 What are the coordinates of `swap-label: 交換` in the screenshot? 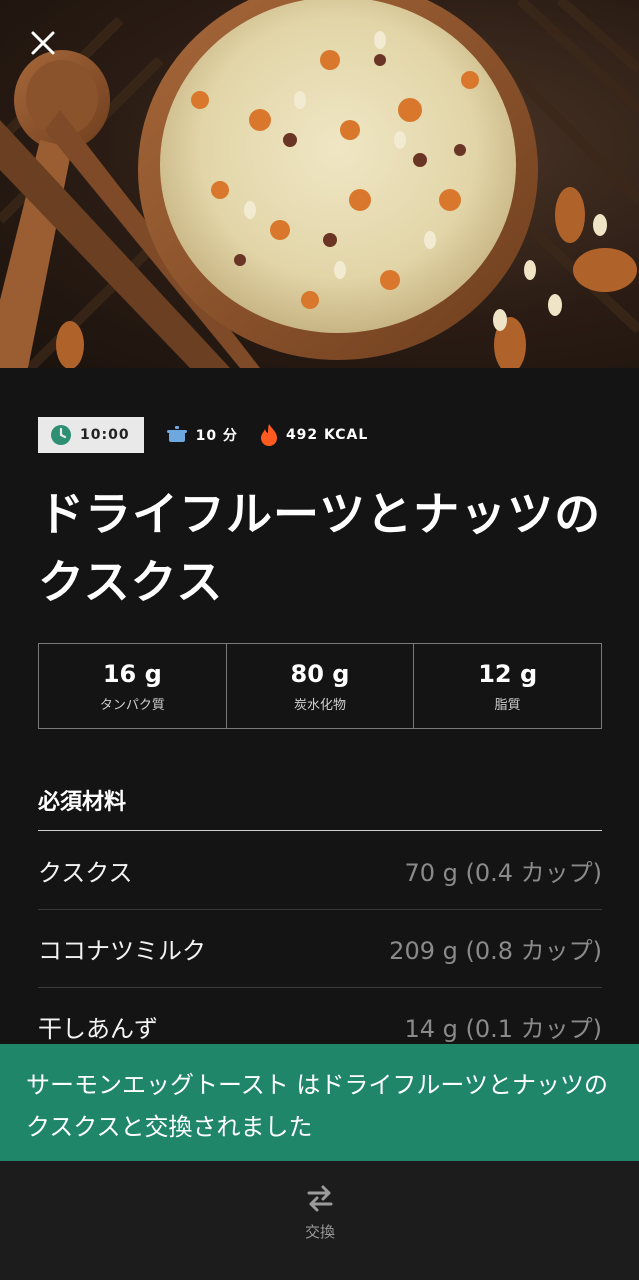 It's located at (319, 1232).